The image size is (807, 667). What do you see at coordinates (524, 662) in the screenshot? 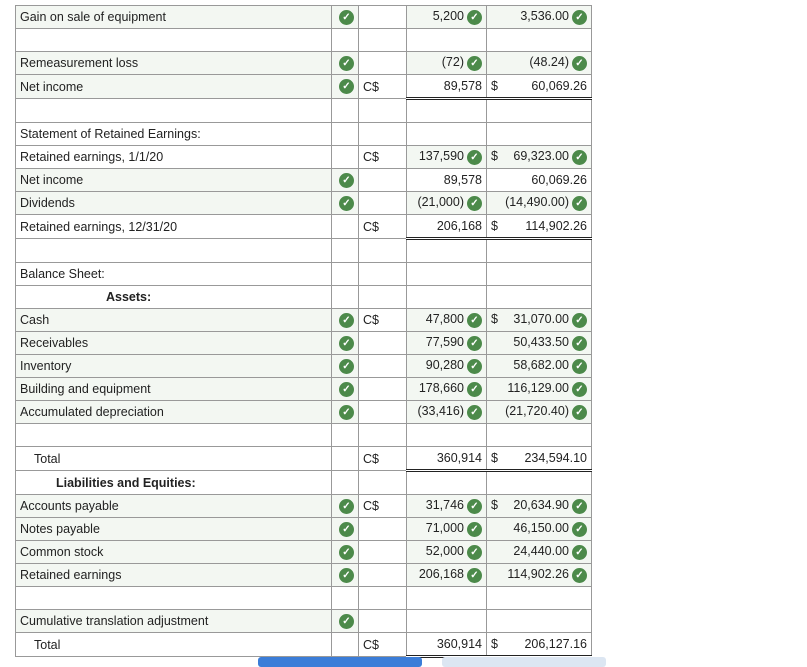
I see `secondary-button` at bounding box center [524, 662].